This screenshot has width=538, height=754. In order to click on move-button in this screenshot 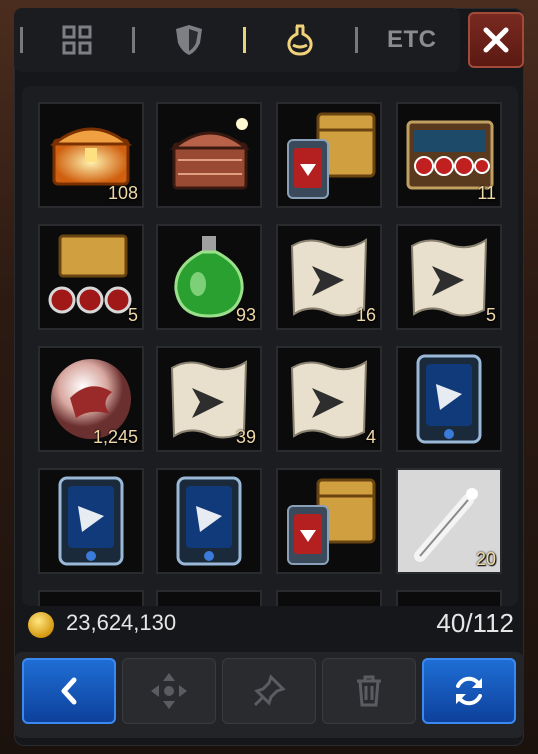, I will do `click(169, 691)`.